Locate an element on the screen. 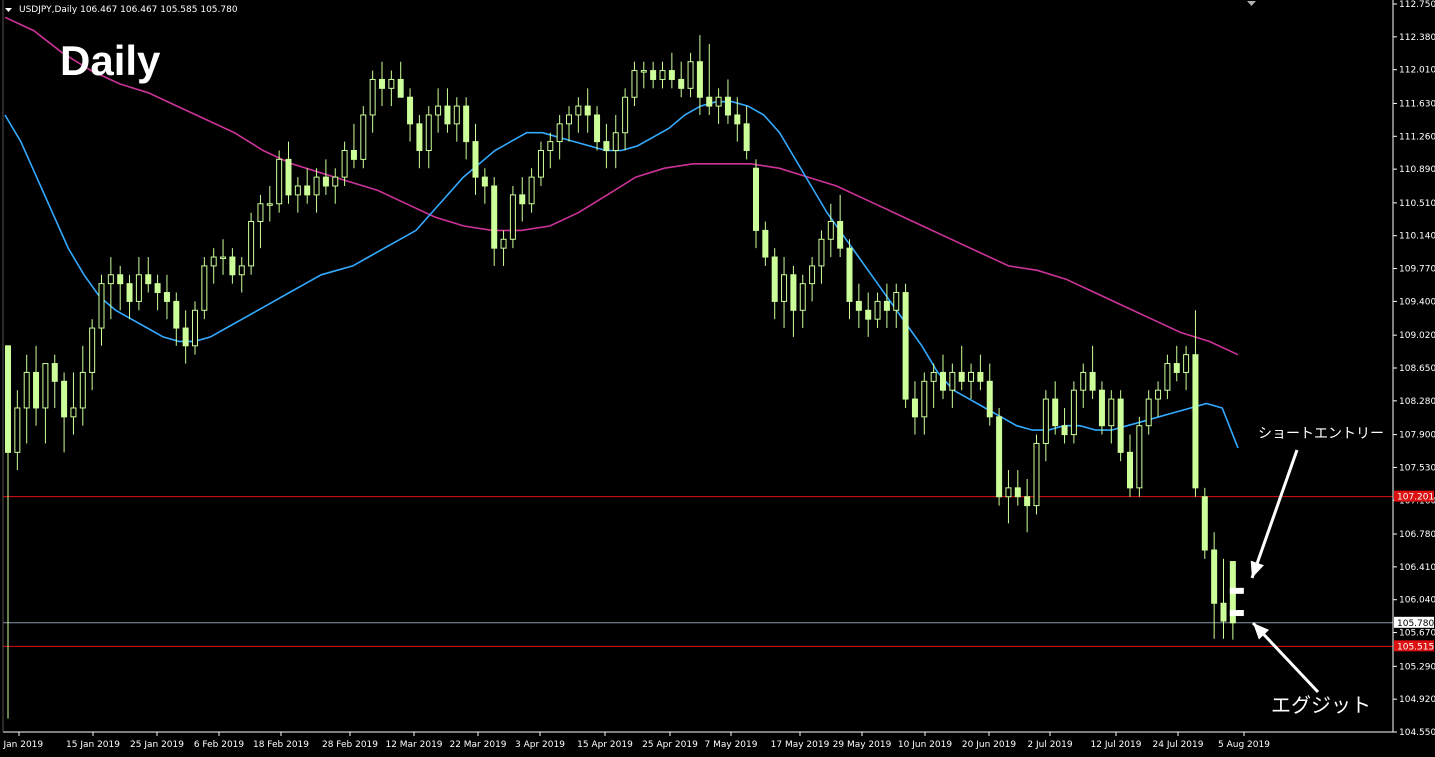  y-tick-label: 107.530 is located at coordinates (1417, 468).